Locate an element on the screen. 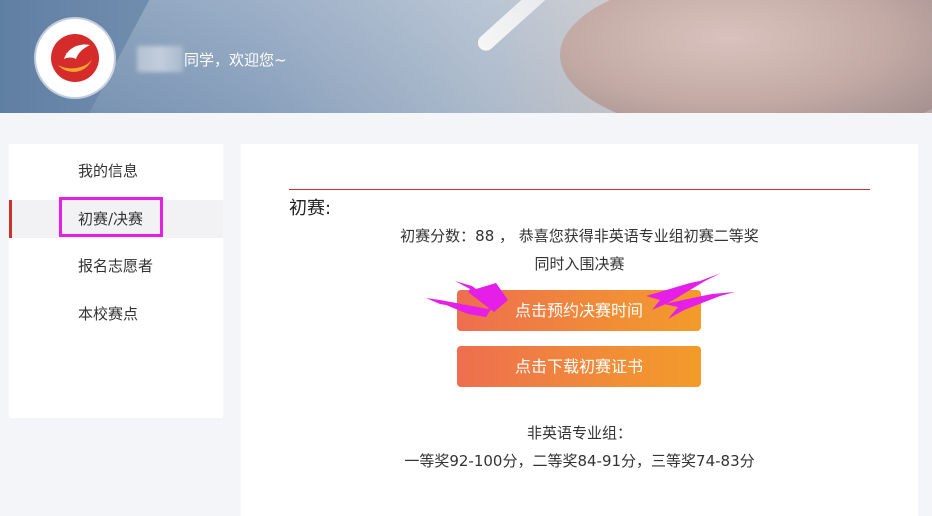  award-ranges-text: 一等奖92-100分，二等奖84-91分，三等奖74-83分 is located at coordinates (579, 461).